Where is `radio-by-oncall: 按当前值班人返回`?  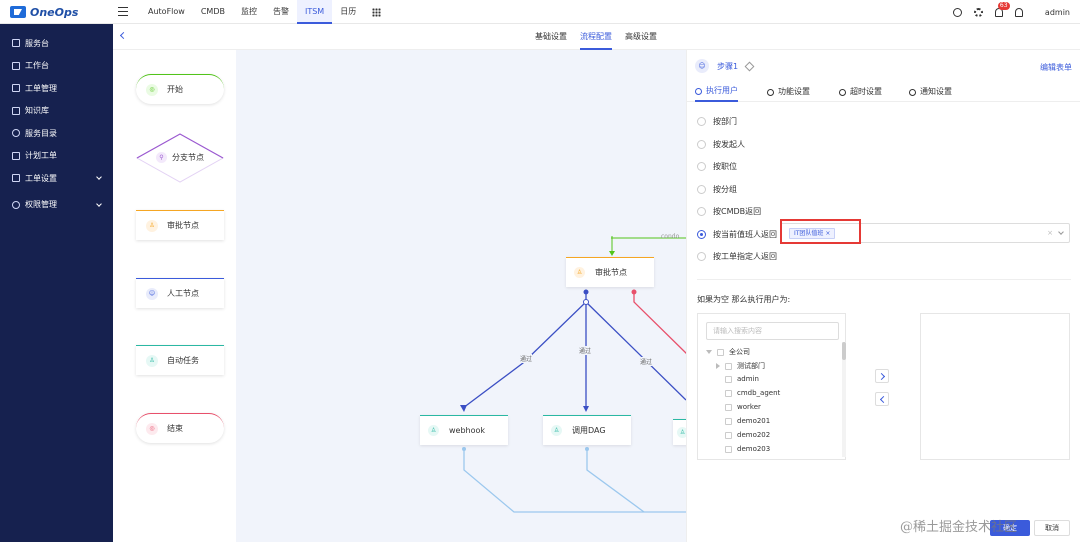
radio-by-oncall: 按当前值班人返回 is located at coordinates (737, 234).